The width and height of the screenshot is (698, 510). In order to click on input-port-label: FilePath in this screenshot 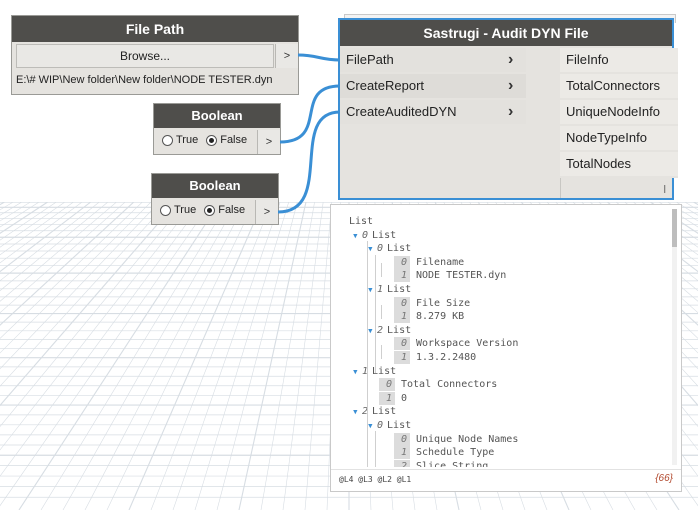, I will do `click(370, 59)`.